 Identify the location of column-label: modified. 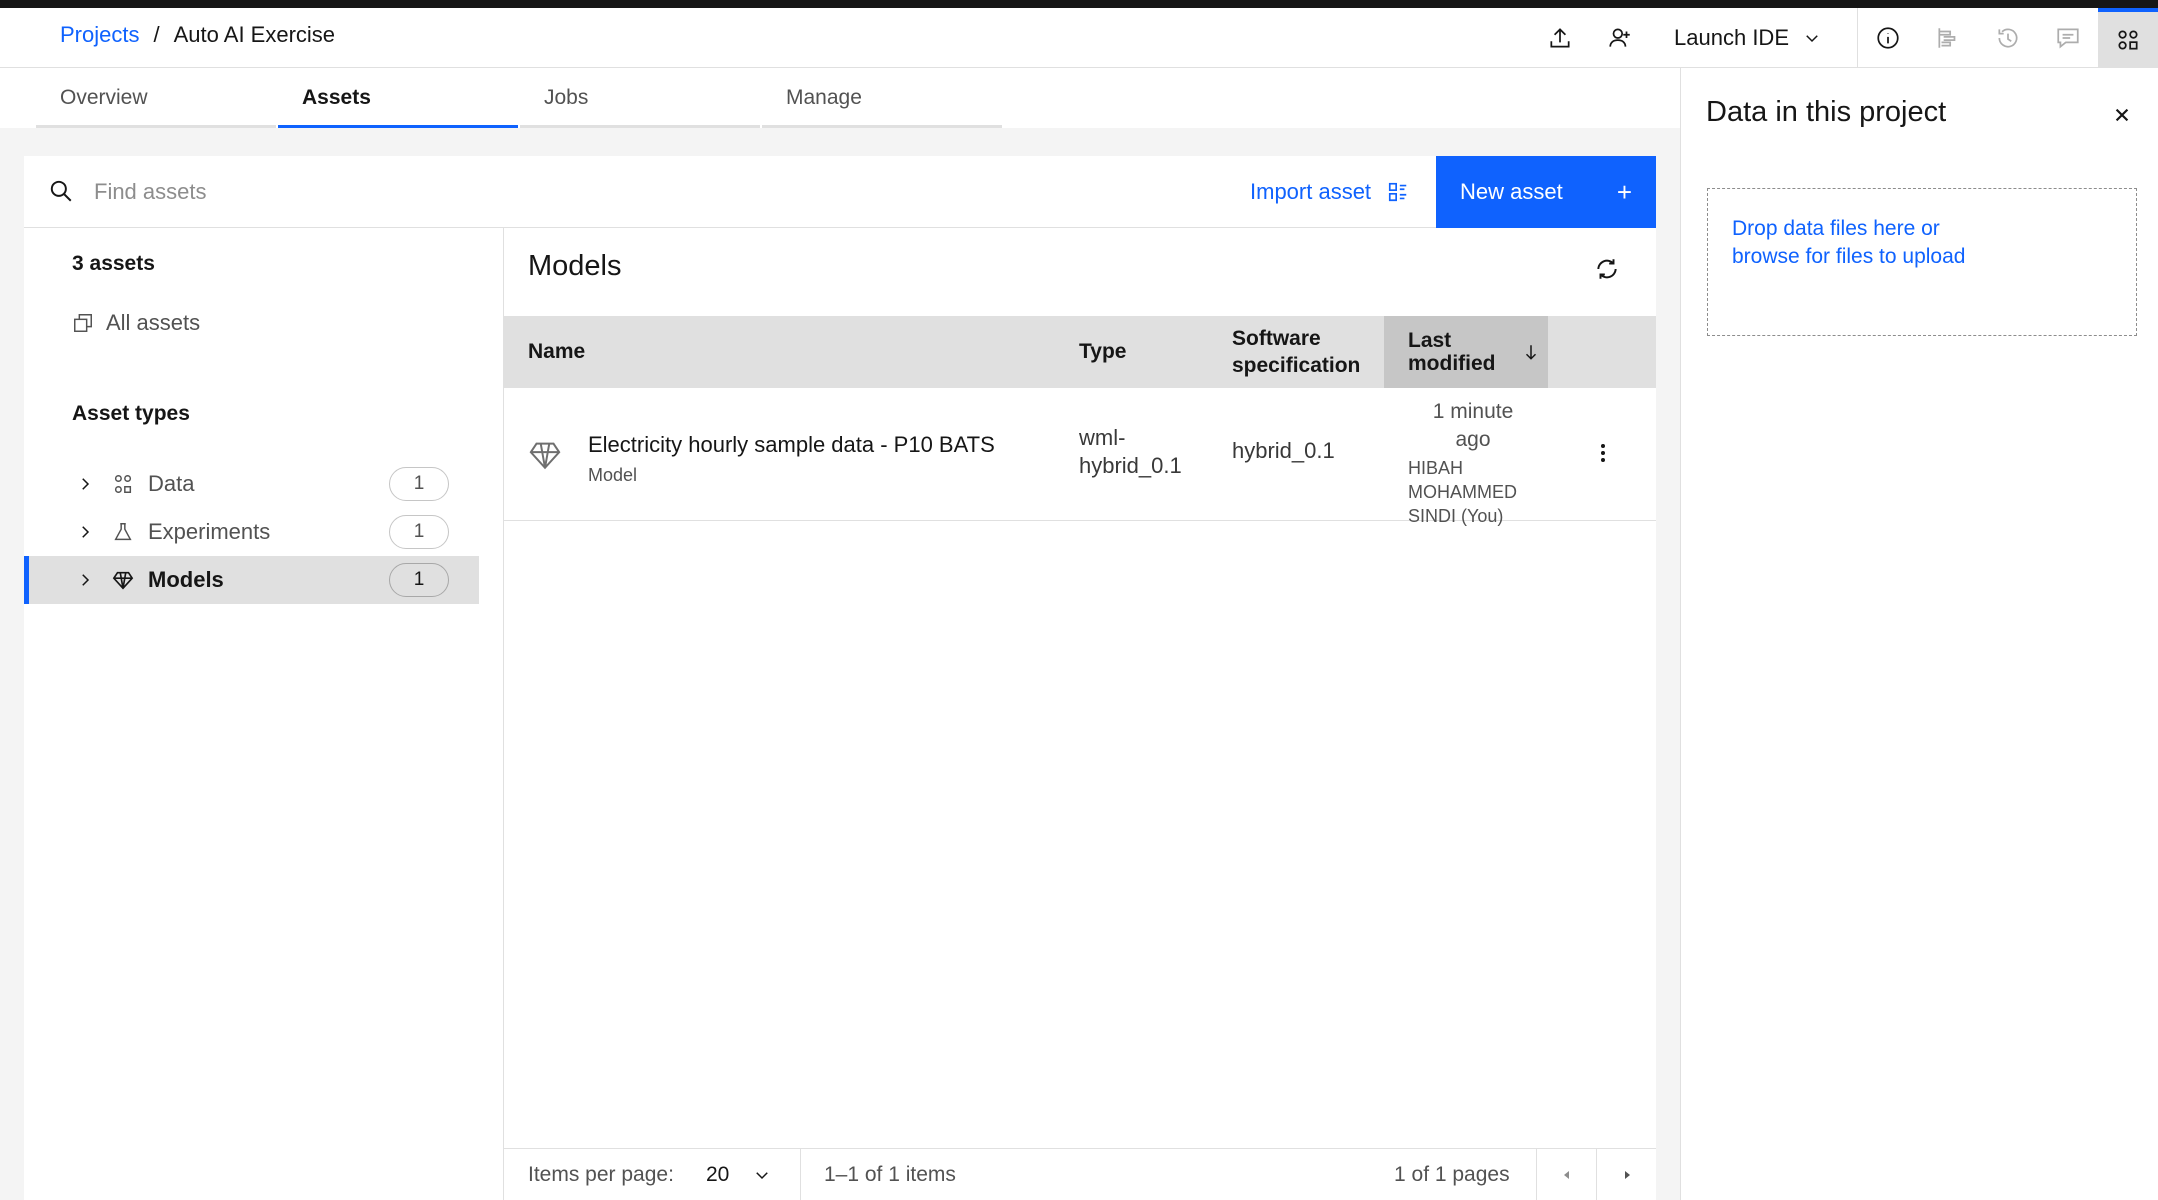
(1452, 363).